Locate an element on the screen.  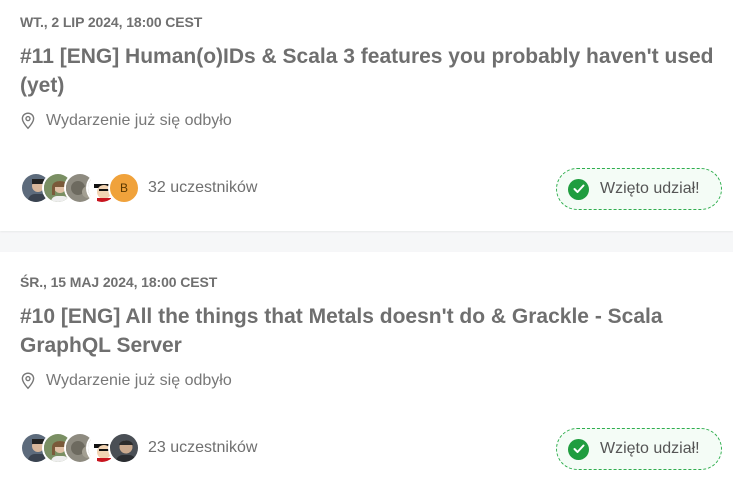
avatar is located at coordinates (124, 448).